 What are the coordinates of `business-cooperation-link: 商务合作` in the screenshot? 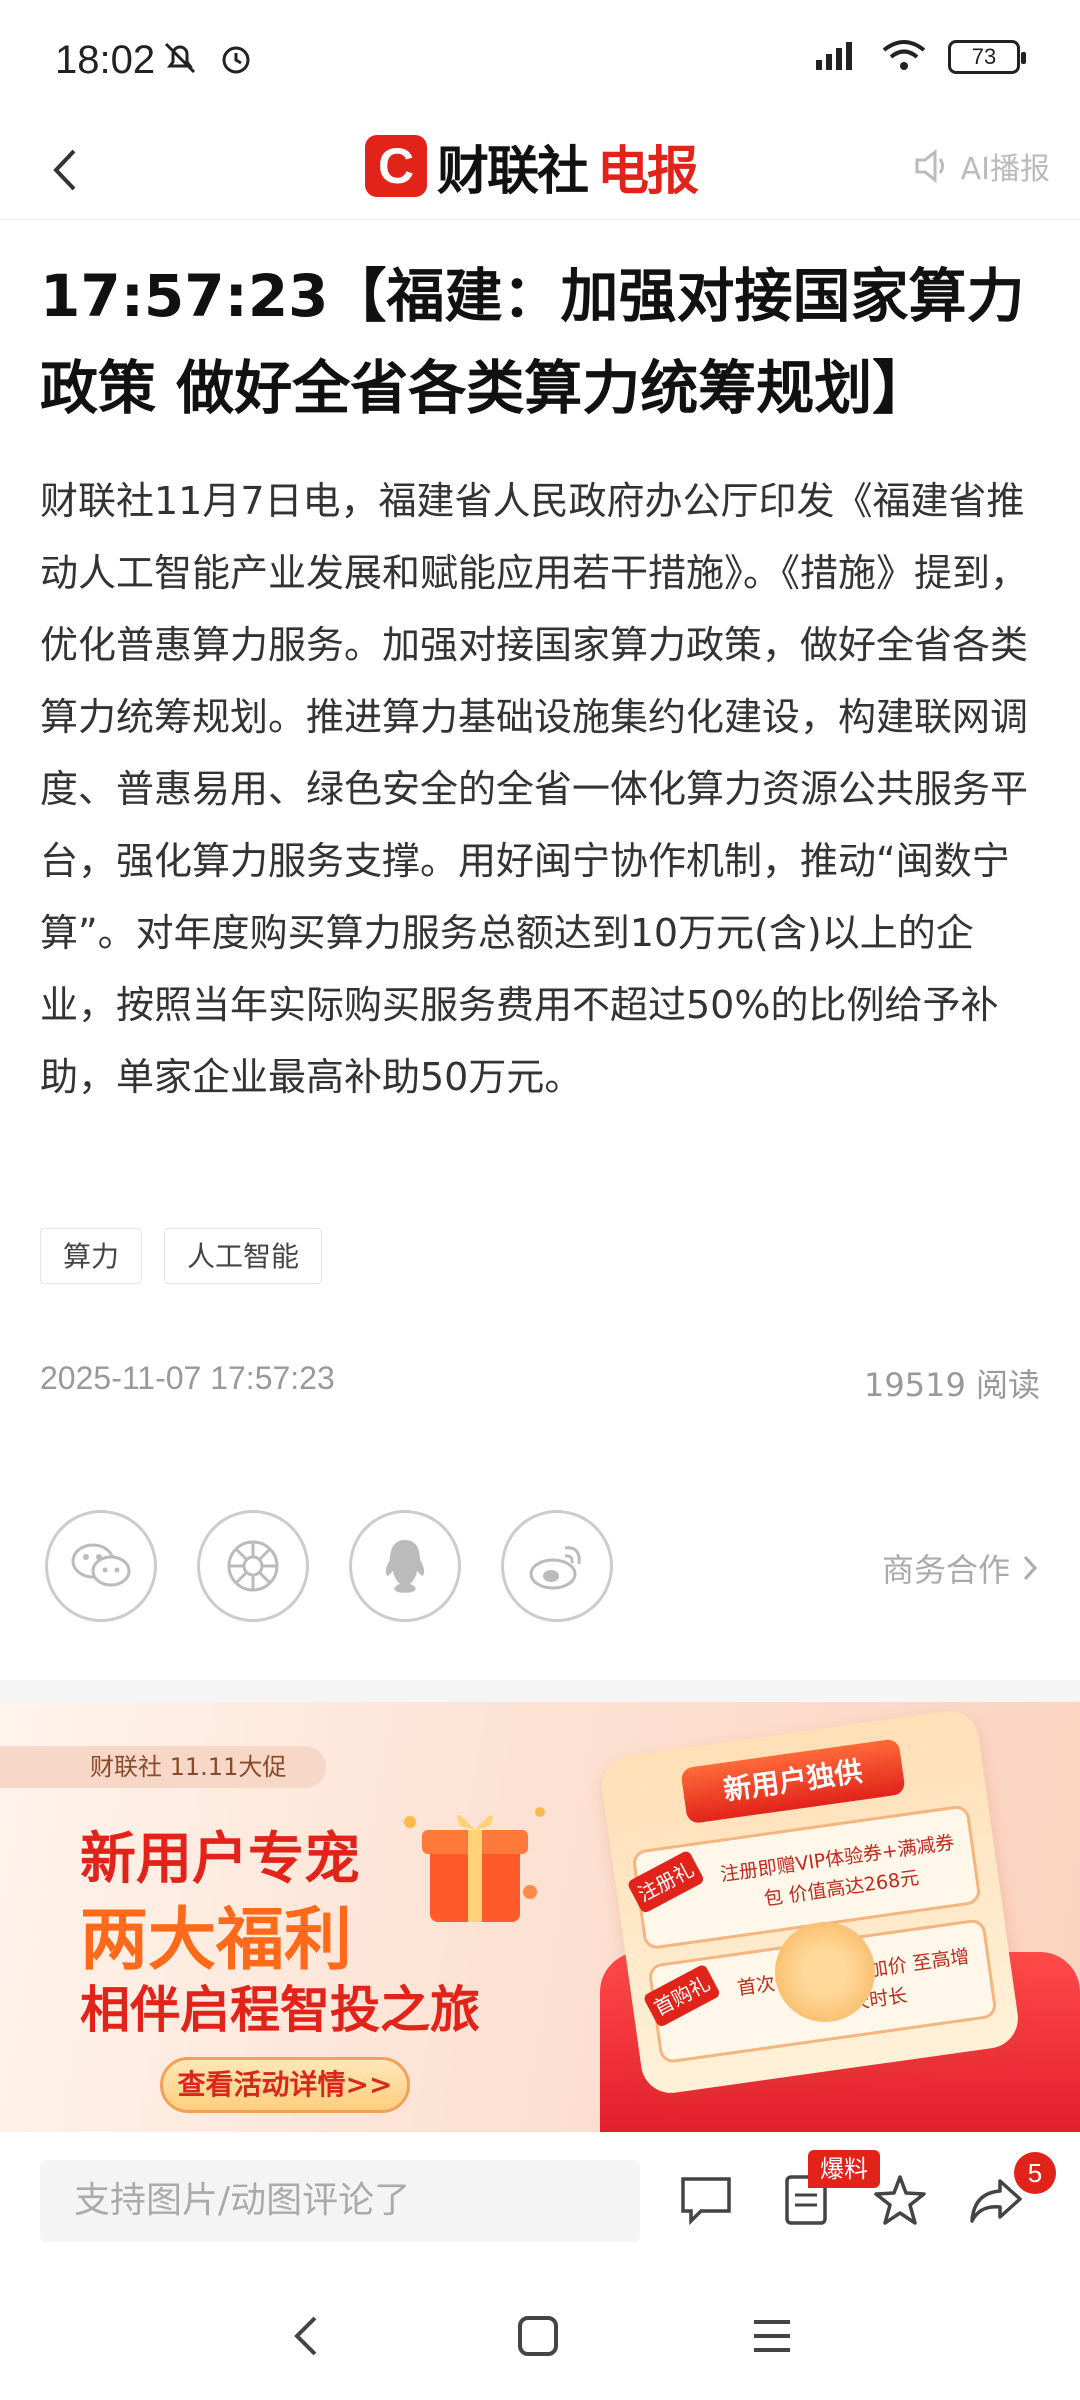 It's located at (961, 1568).